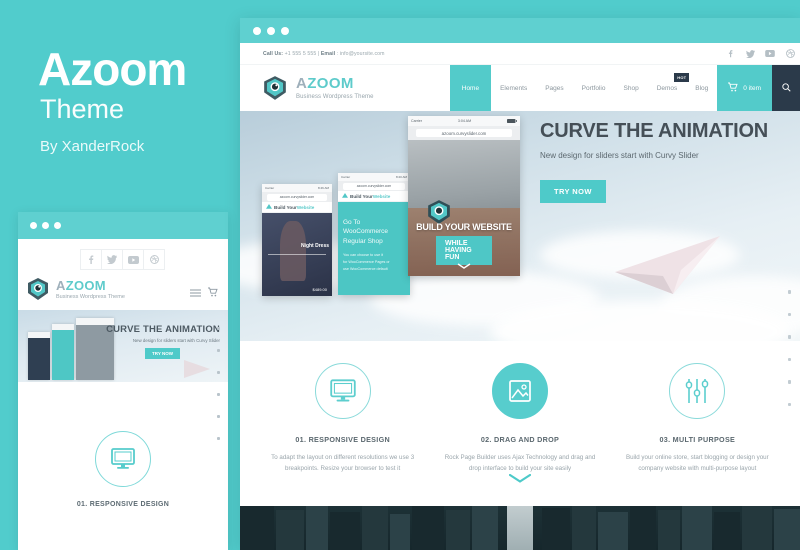  What do you see at coordinates (381, 196) in the screenshot?
I see `phone-nav-accent: Website` at bounding box center [381, 196].